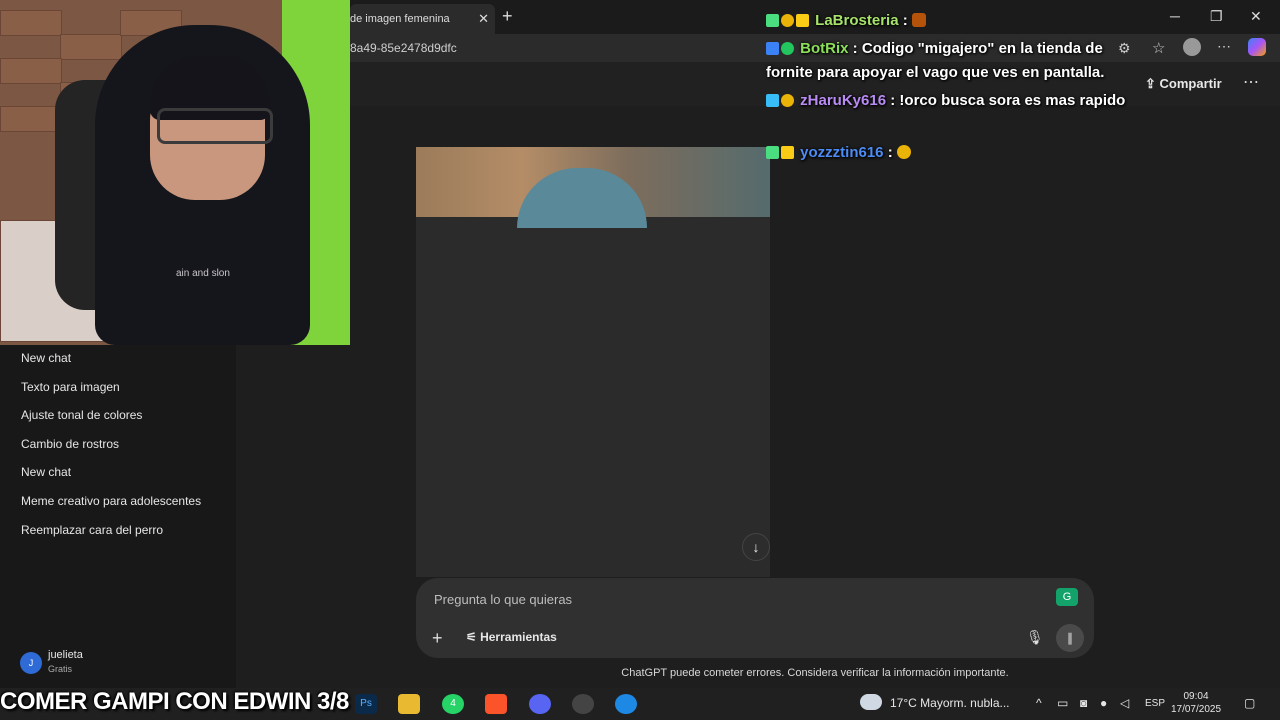  I want to click on tools-button: ⚟ Herramientas, so click(511, 637).